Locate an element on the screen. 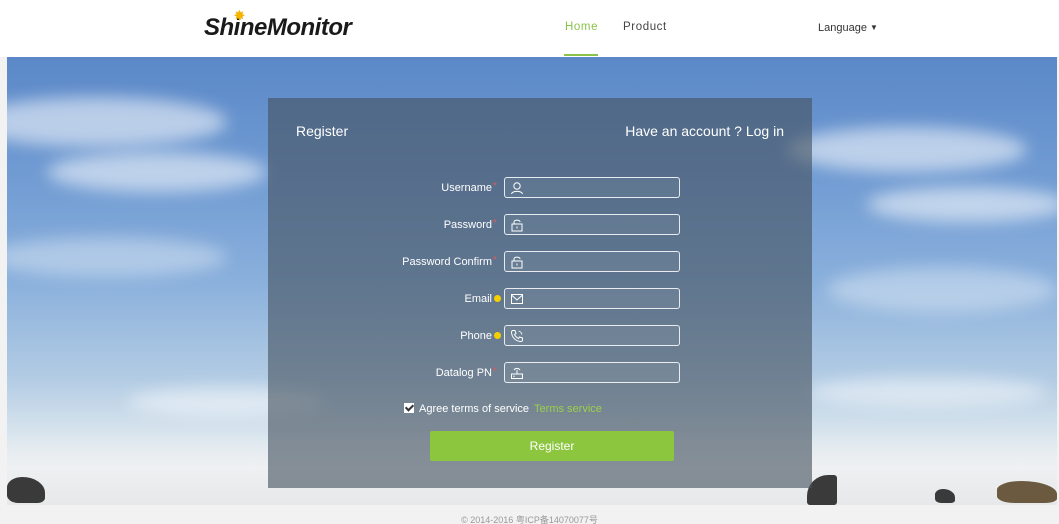 This screenshot has width=1059, height=524. login-link: Have an account ? Log in is located at coordinates (704, 131).